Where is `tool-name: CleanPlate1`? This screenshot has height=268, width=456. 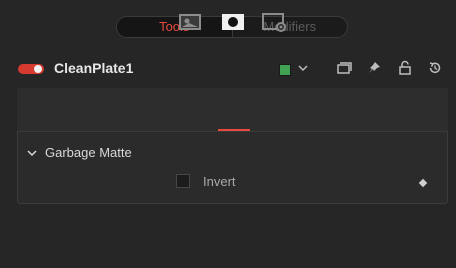 tool-name: CleanPlate1 is located at coordinates (94, 68).